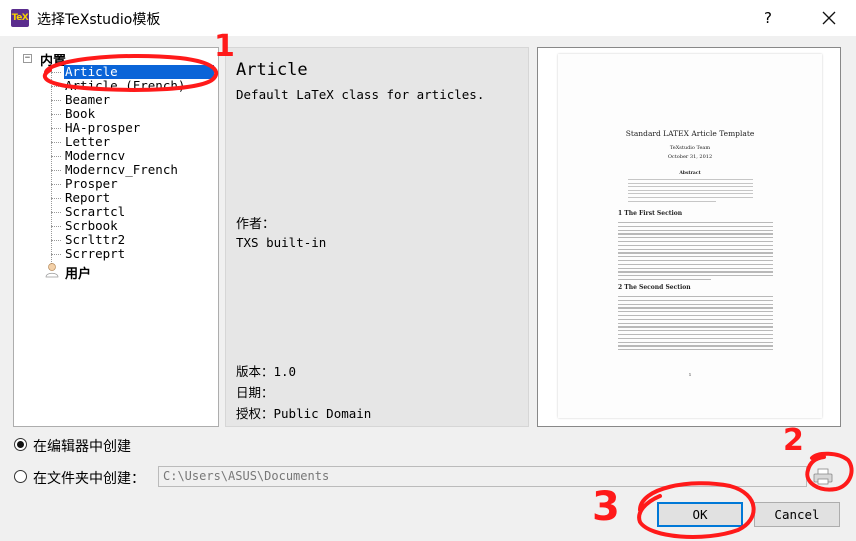  What do you see at coordinates (266, 371) in the screenshot?
I see `template-version: 版本：1.0` at bounding box center [266, 371].